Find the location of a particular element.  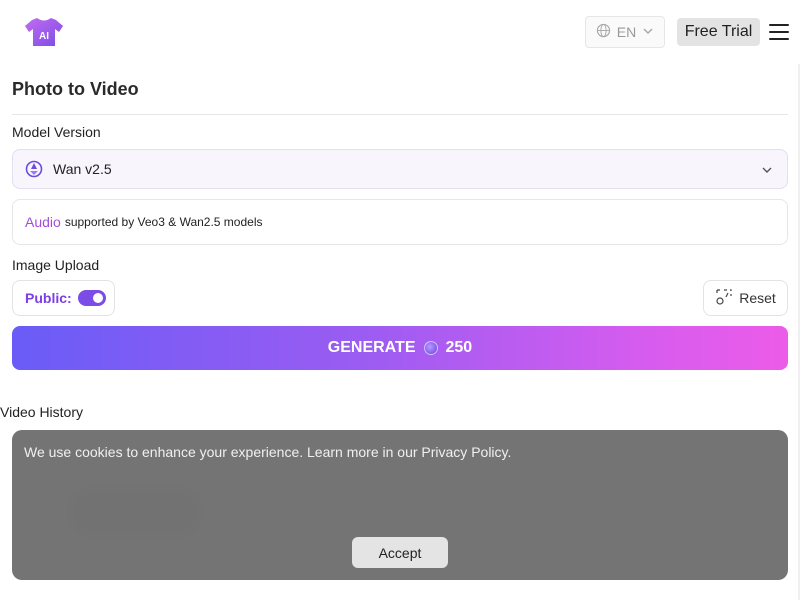

credit-icon is located at coordinates (430, 348).